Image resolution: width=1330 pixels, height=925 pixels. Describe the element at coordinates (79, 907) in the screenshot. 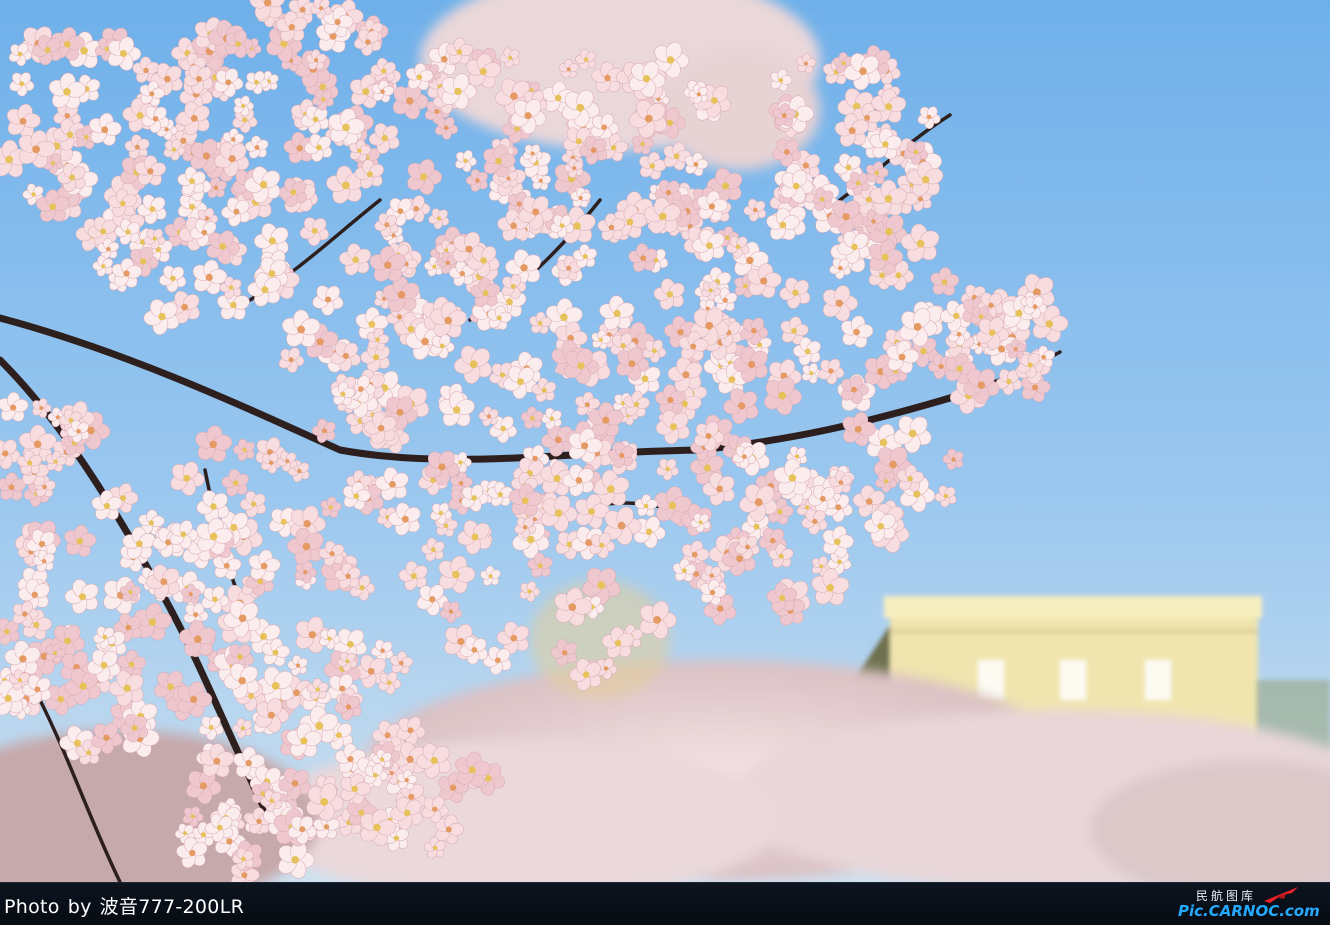

I see `credit-by: by` at that location.